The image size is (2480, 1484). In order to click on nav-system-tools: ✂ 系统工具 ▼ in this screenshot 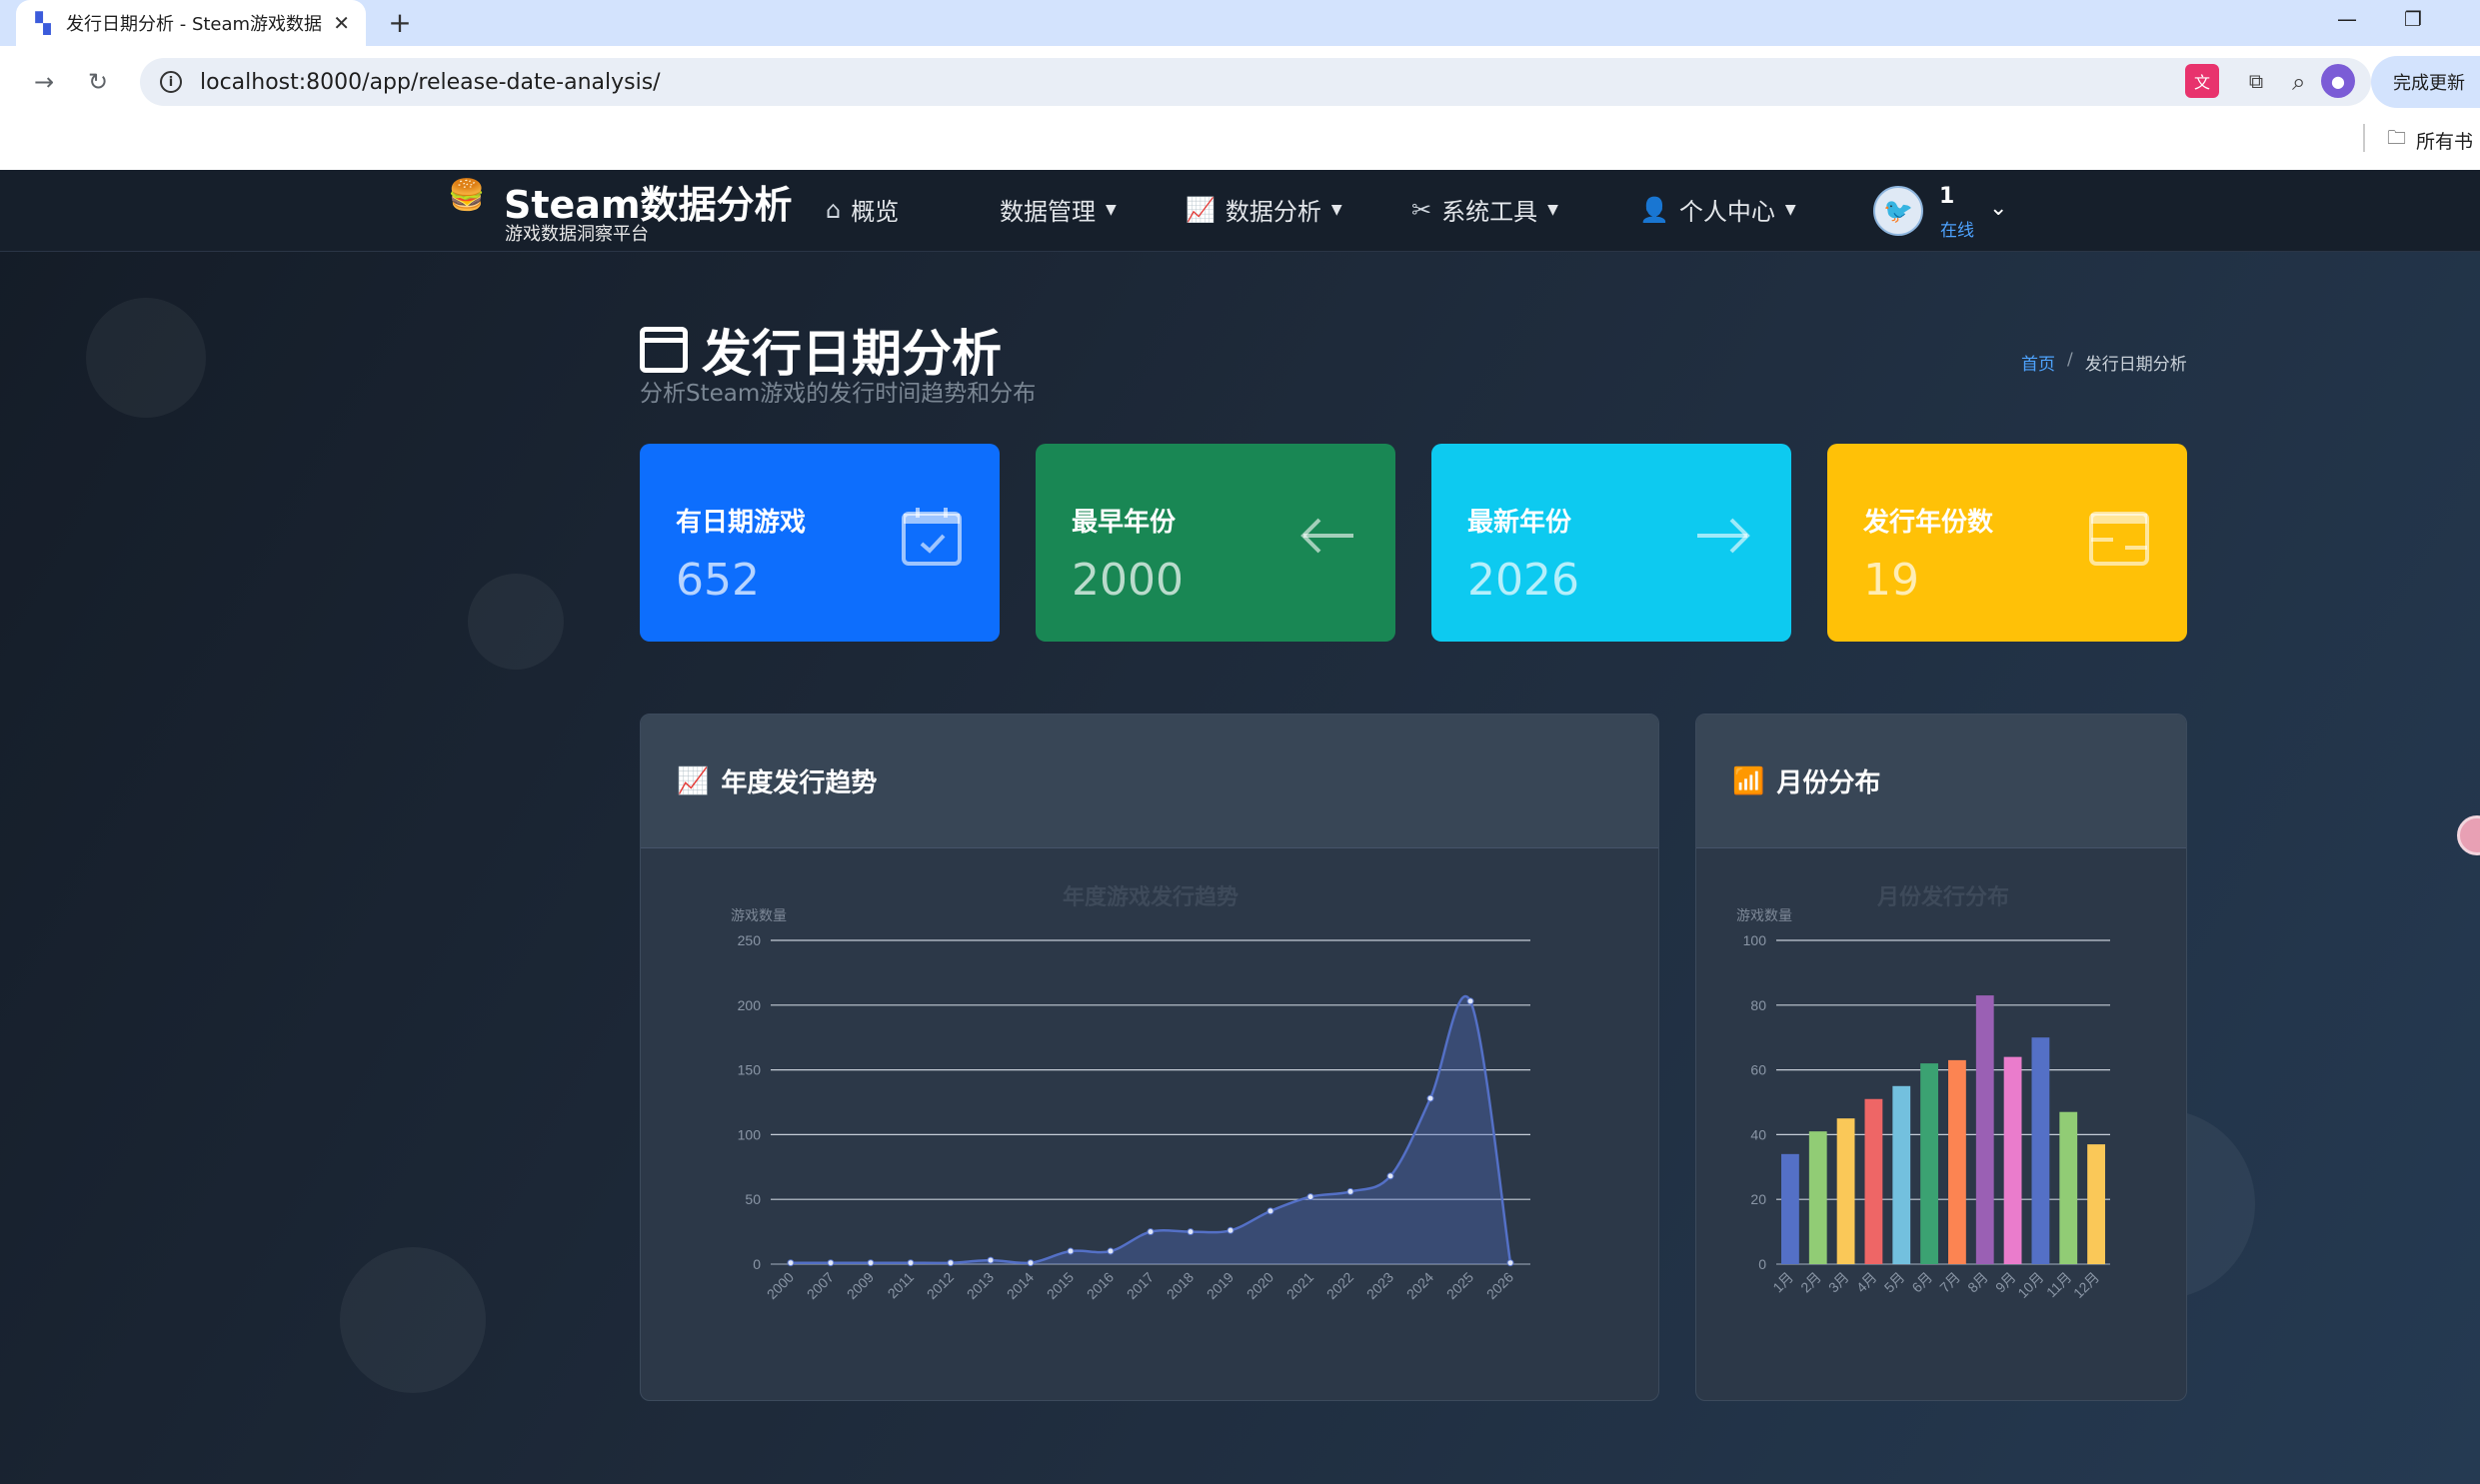, I will do `click(1485, 209)`.